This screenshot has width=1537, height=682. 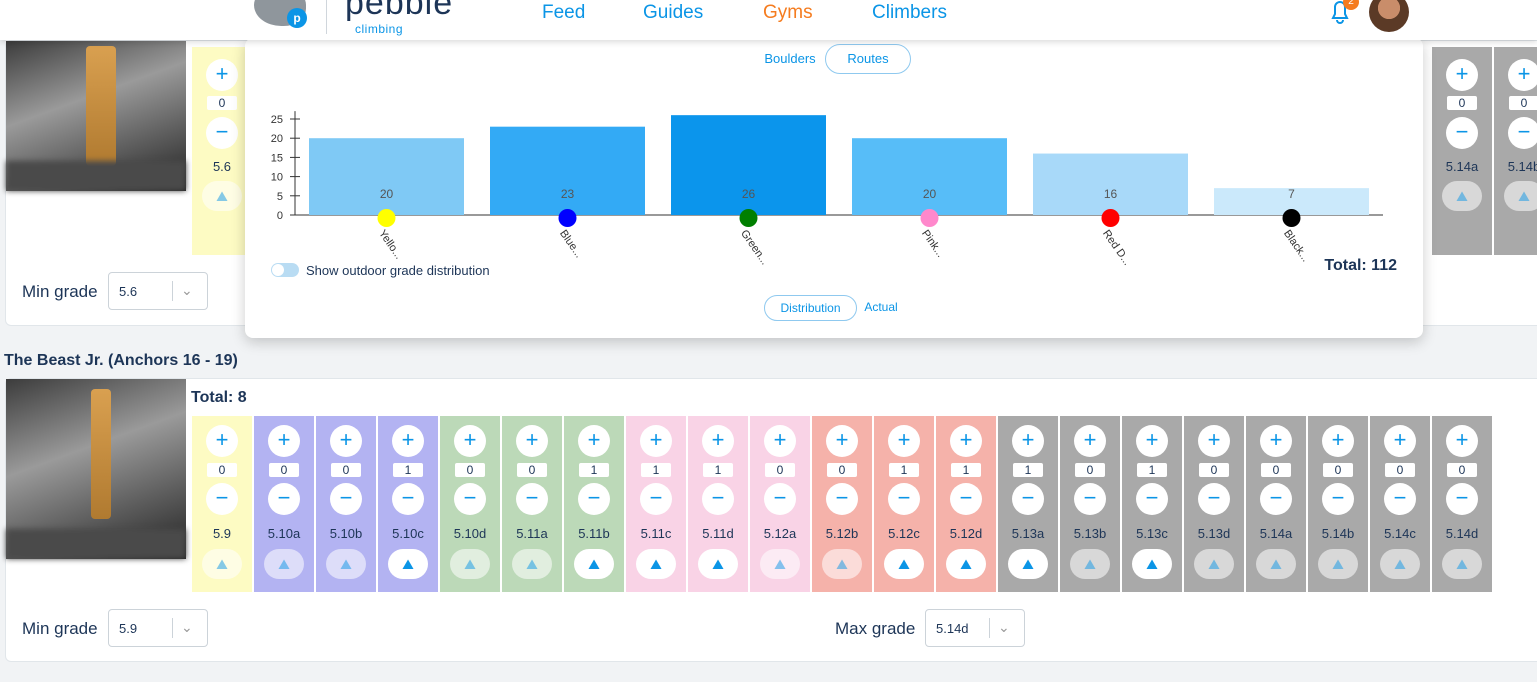 I want to click on grade-column: +0 − 5.10a ⛰, so click(x=284, y=504).